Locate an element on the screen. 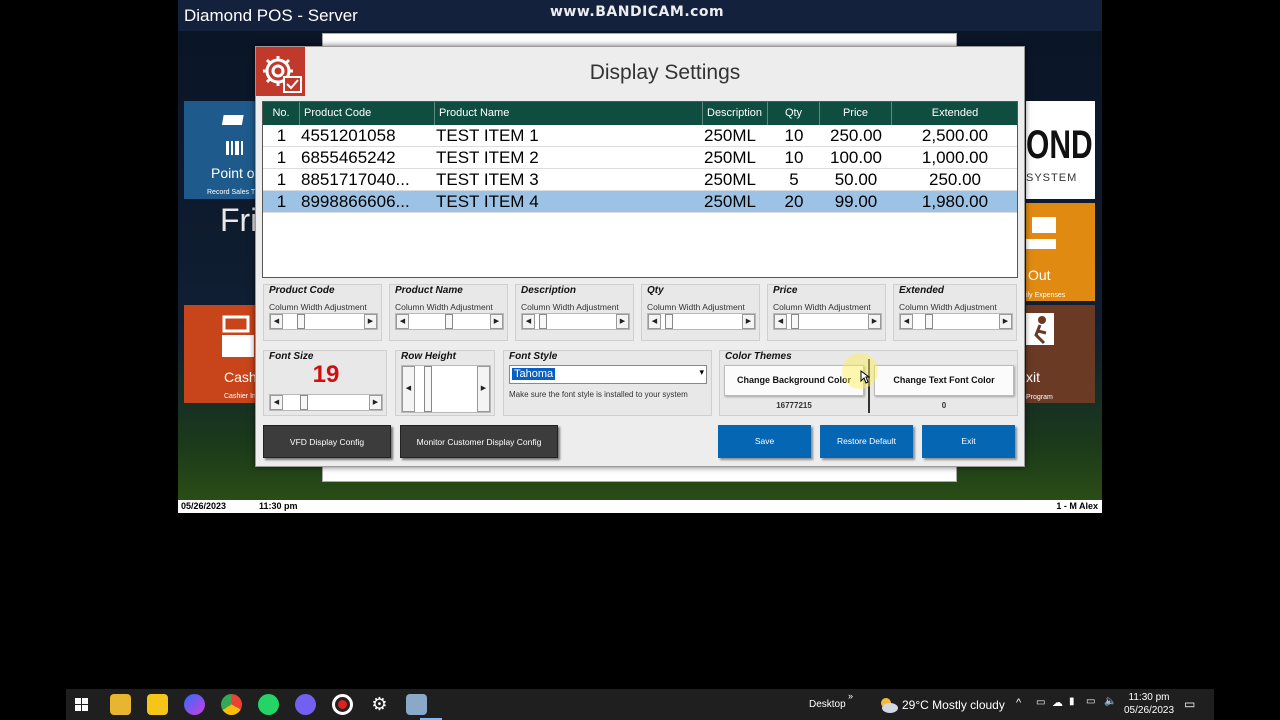  notification-icon: ▭ is located at coordinates (1189, 704).